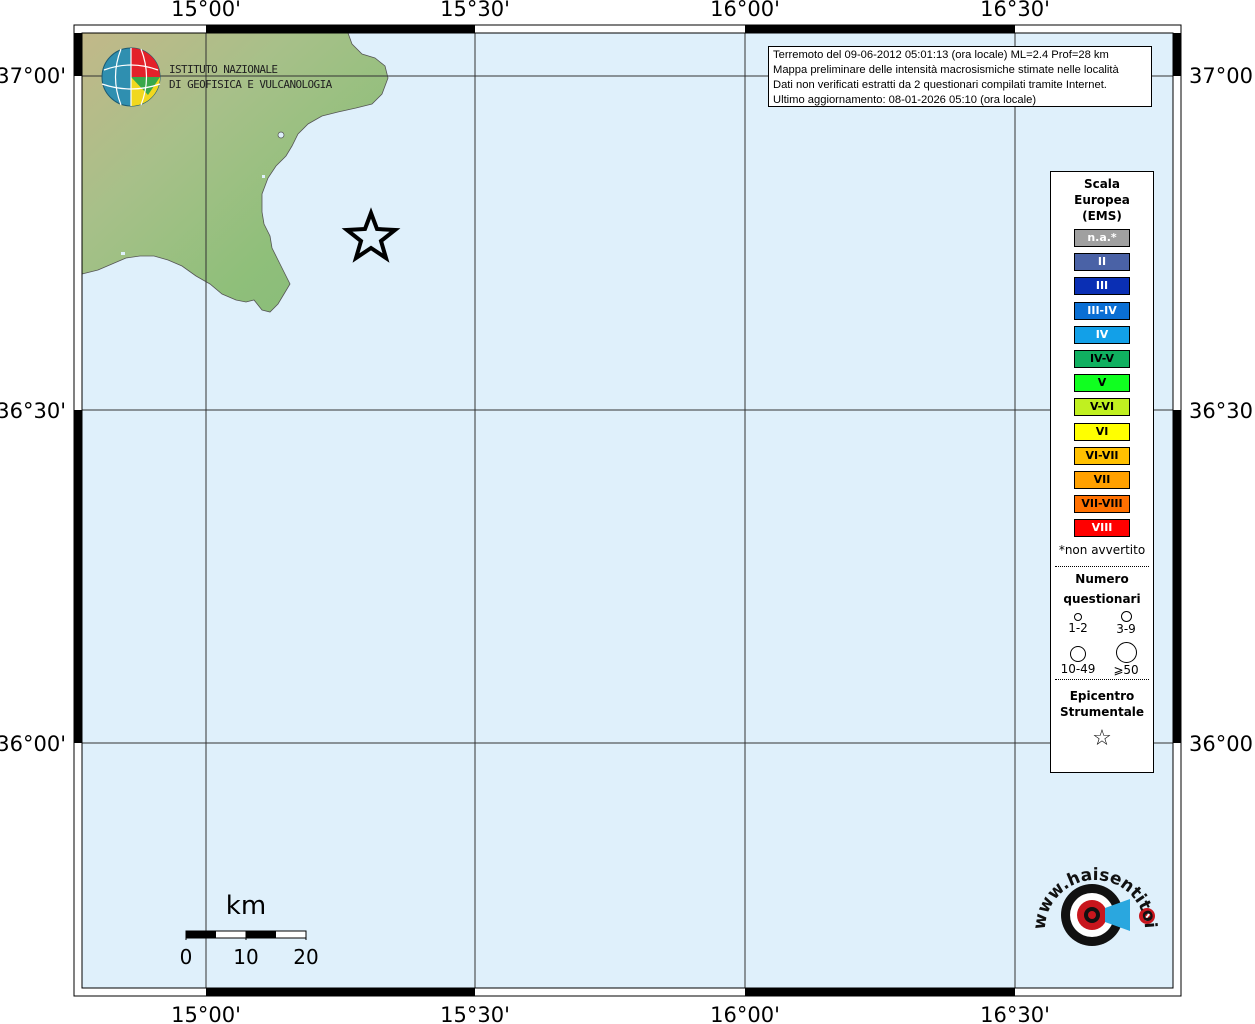 Image resolution: width=1255 pixels, height=1024 pixels. I want to click on scale-tick: 10, so click(245, 957).